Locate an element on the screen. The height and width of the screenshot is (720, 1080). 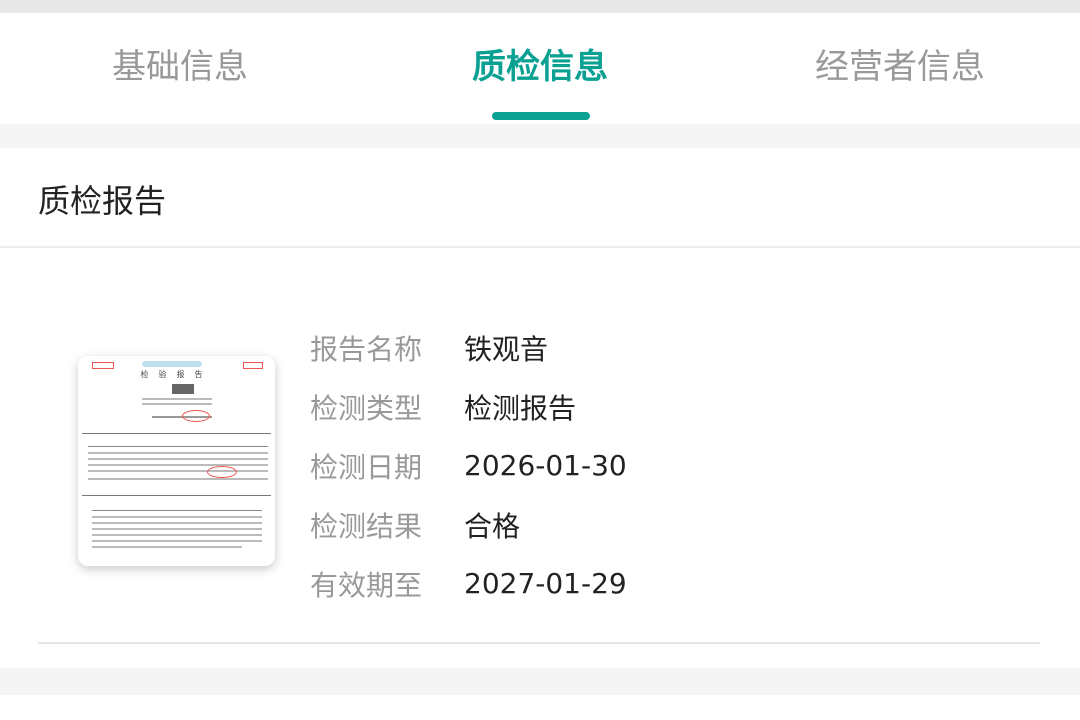
field-value: 2027-01-29 is located at coordinates (545, 583).